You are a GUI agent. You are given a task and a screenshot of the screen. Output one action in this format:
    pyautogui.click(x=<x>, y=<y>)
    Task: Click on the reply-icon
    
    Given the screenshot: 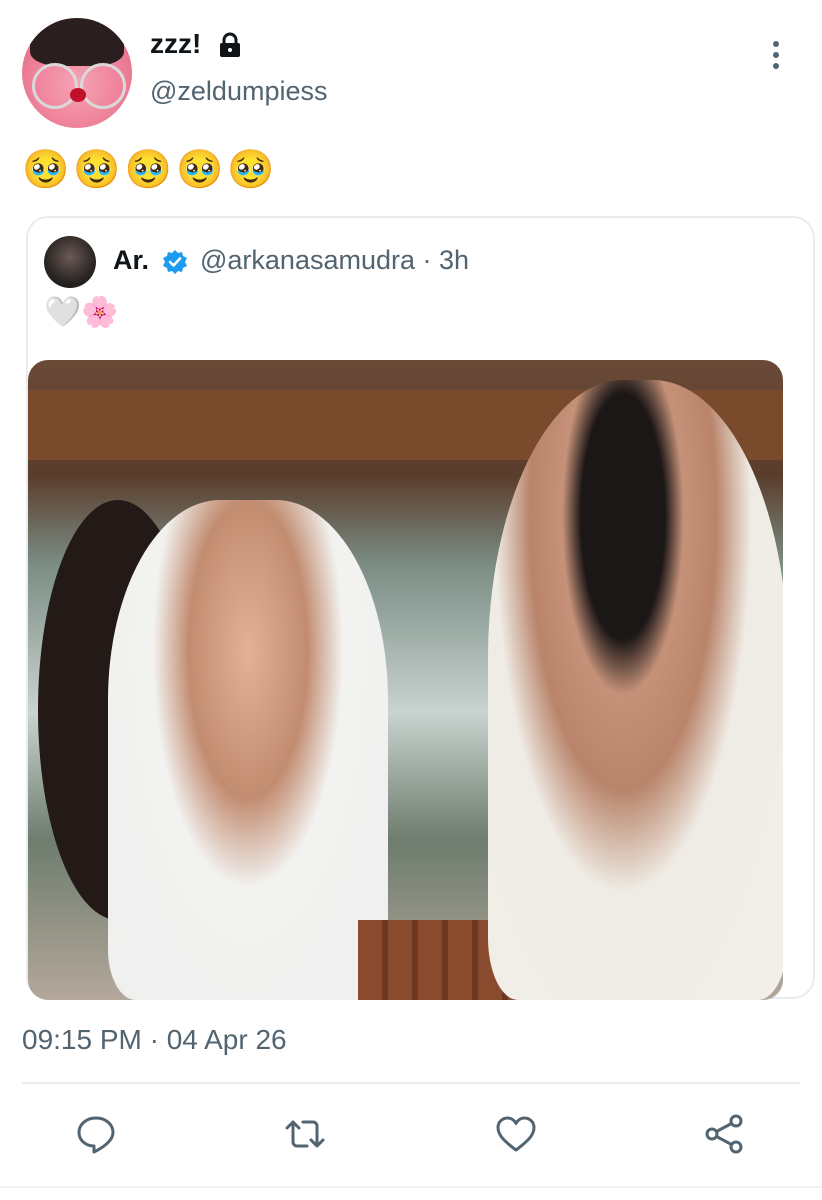 What is the action you would take?
    pyautogui.click(x=96, y=1134)
    